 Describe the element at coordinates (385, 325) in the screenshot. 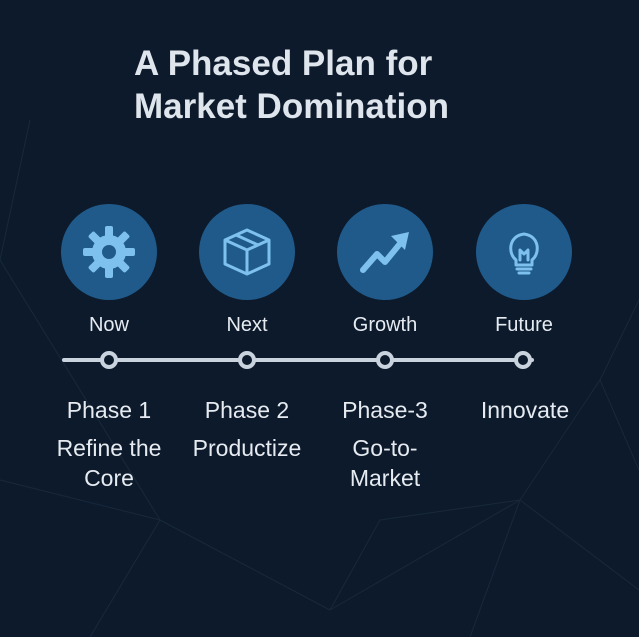

I see `phase-growth-stage: Growth` at that location.